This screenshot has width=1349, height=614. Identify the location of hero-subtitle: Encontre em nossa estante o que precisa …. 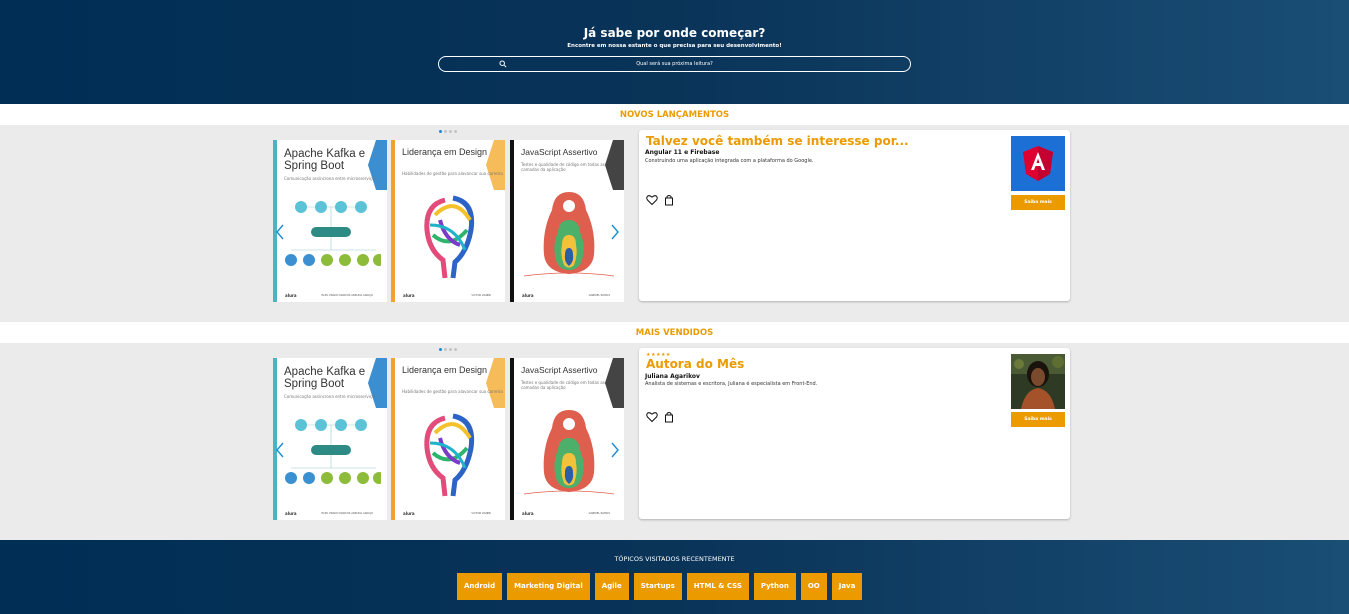
(674, 46).